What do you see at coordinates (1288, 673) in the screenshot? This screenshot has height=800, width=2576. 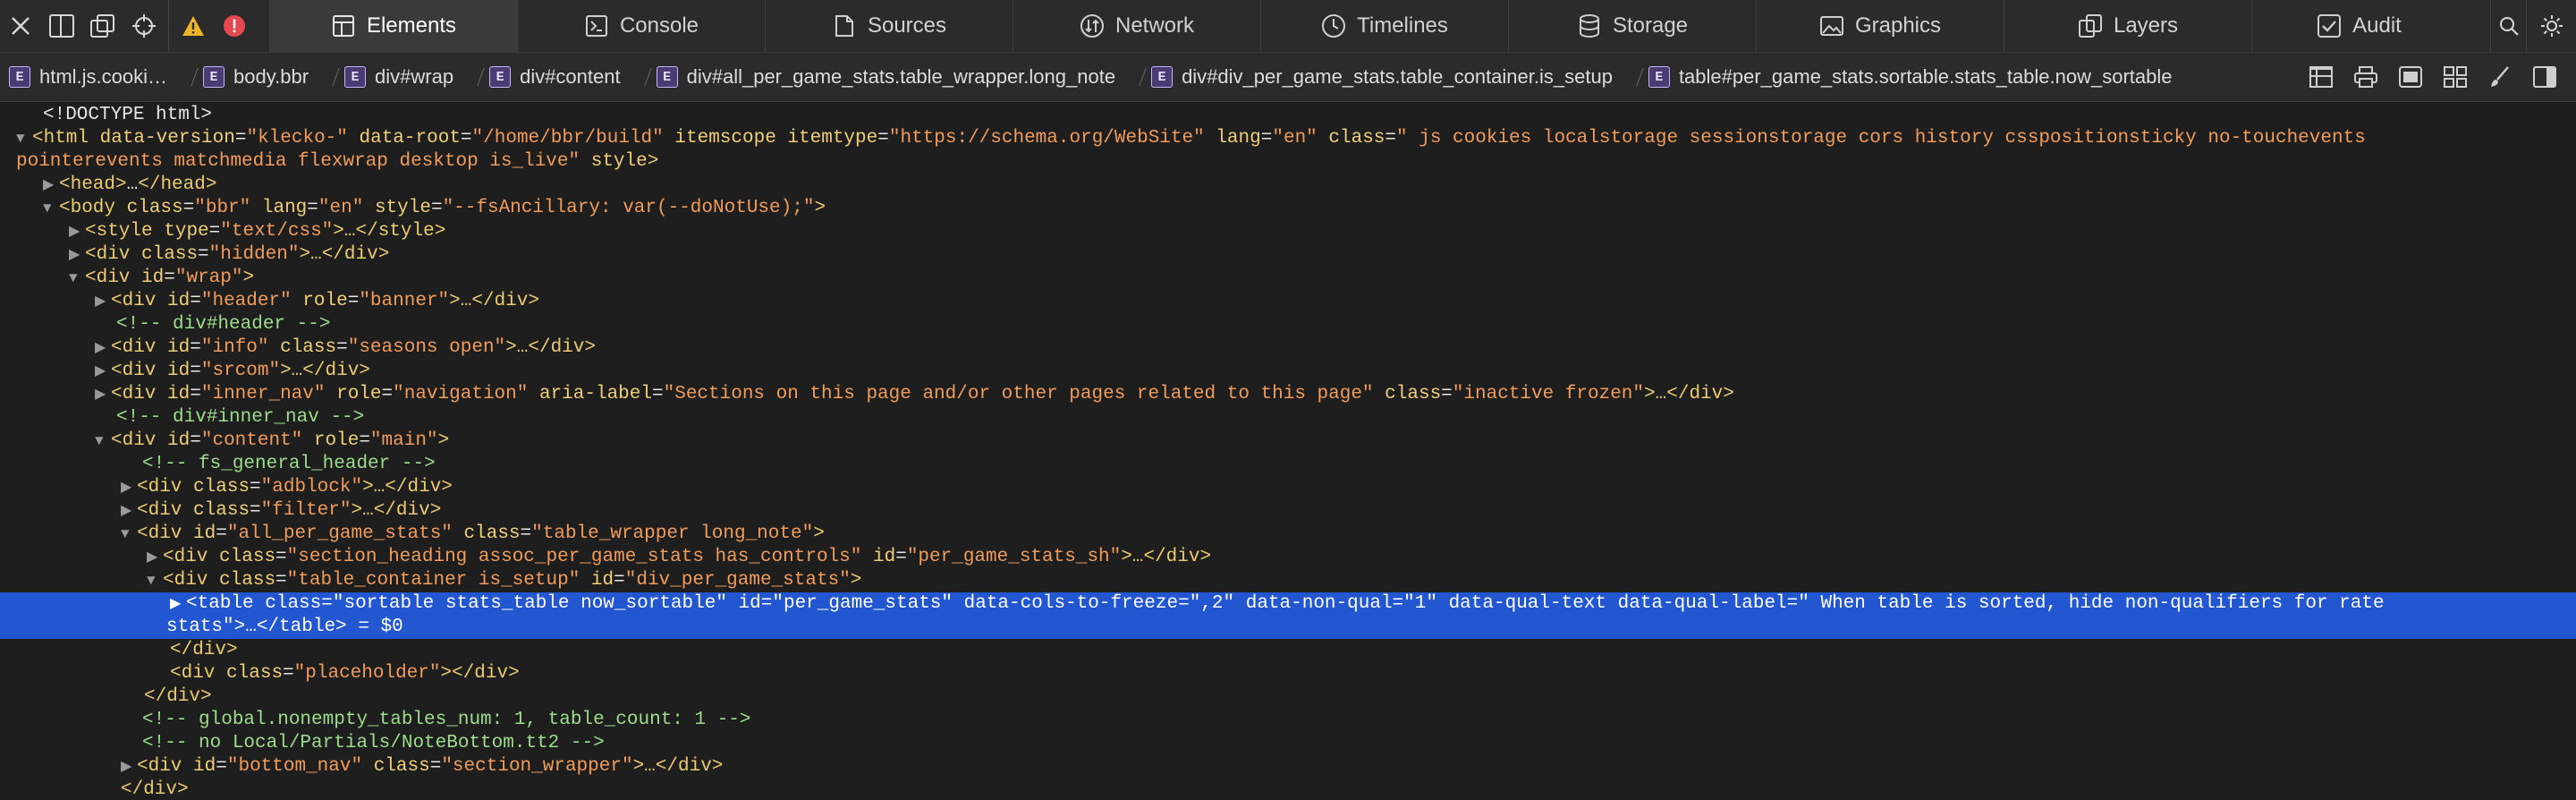 I see `dom-node-placeholder: <div class="placeholder"></div>` at bounding box center [1288, 673].